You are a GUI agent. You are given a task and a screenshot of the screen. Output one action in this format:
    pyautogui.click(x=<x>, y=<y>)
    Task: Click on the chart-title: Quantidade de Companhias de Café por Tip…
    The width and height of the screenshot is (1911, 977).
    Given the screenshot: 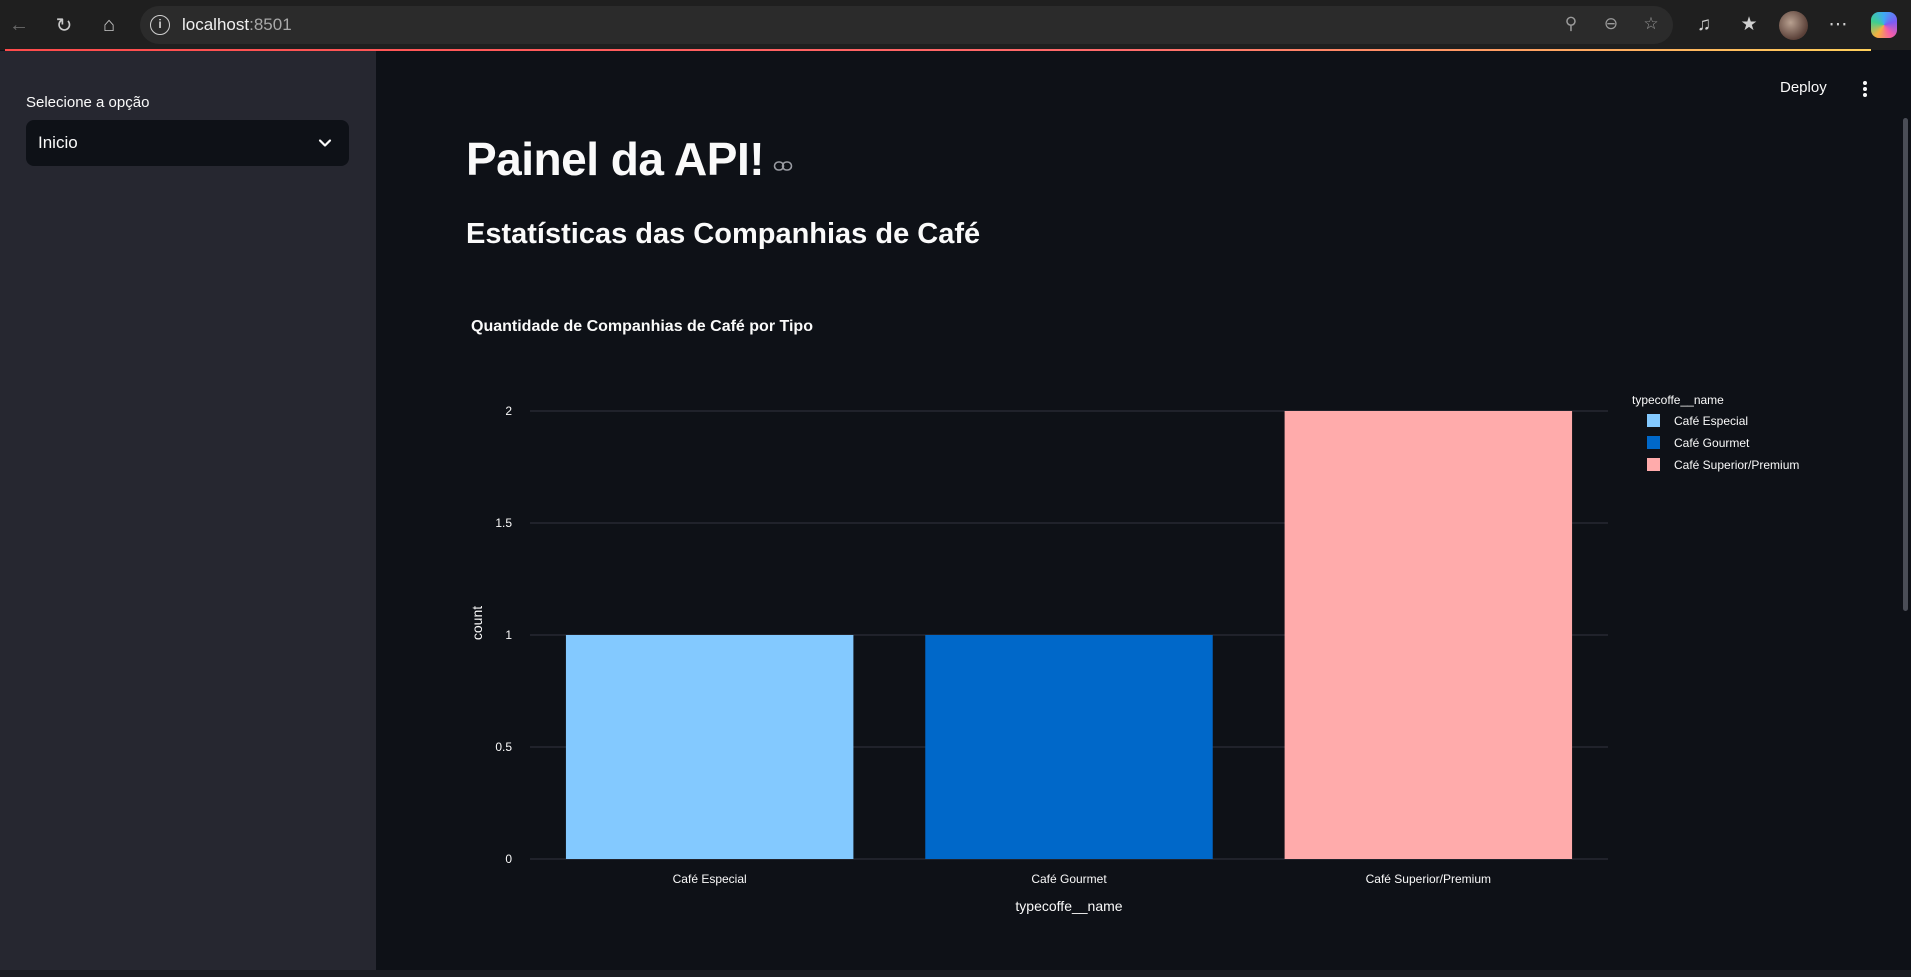 What is the action you would take?
    pyautogui.click(x=642, y=326)
    